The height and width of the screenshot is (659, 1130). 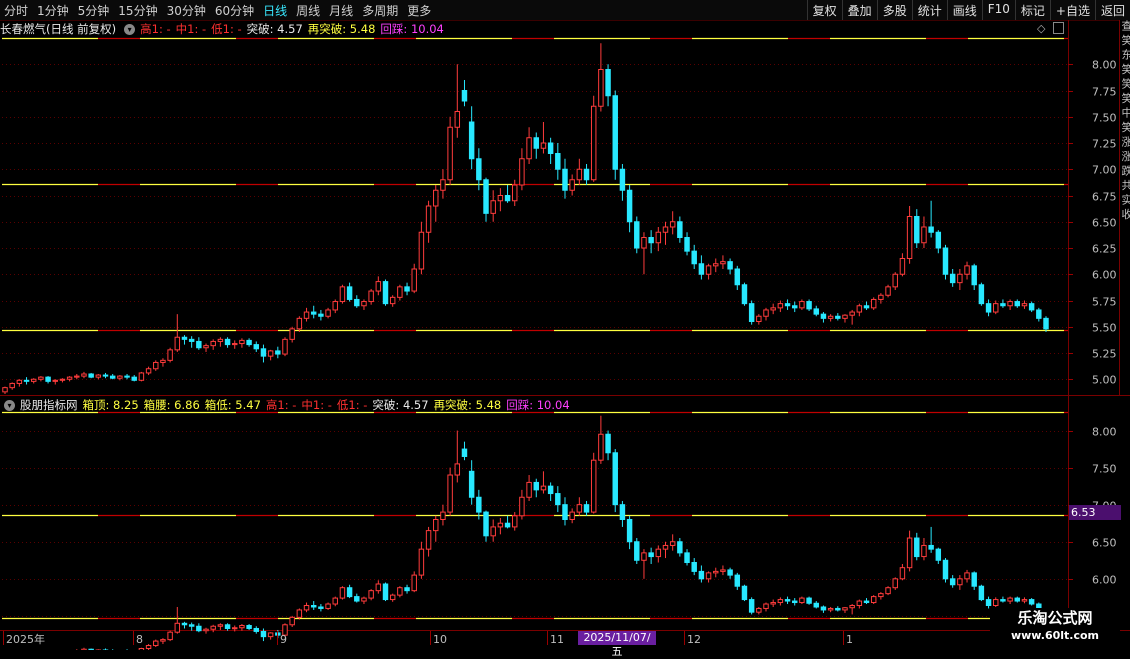 I want to click on lower-tick-label-1: 7.50, so click(x=1104, y=469).